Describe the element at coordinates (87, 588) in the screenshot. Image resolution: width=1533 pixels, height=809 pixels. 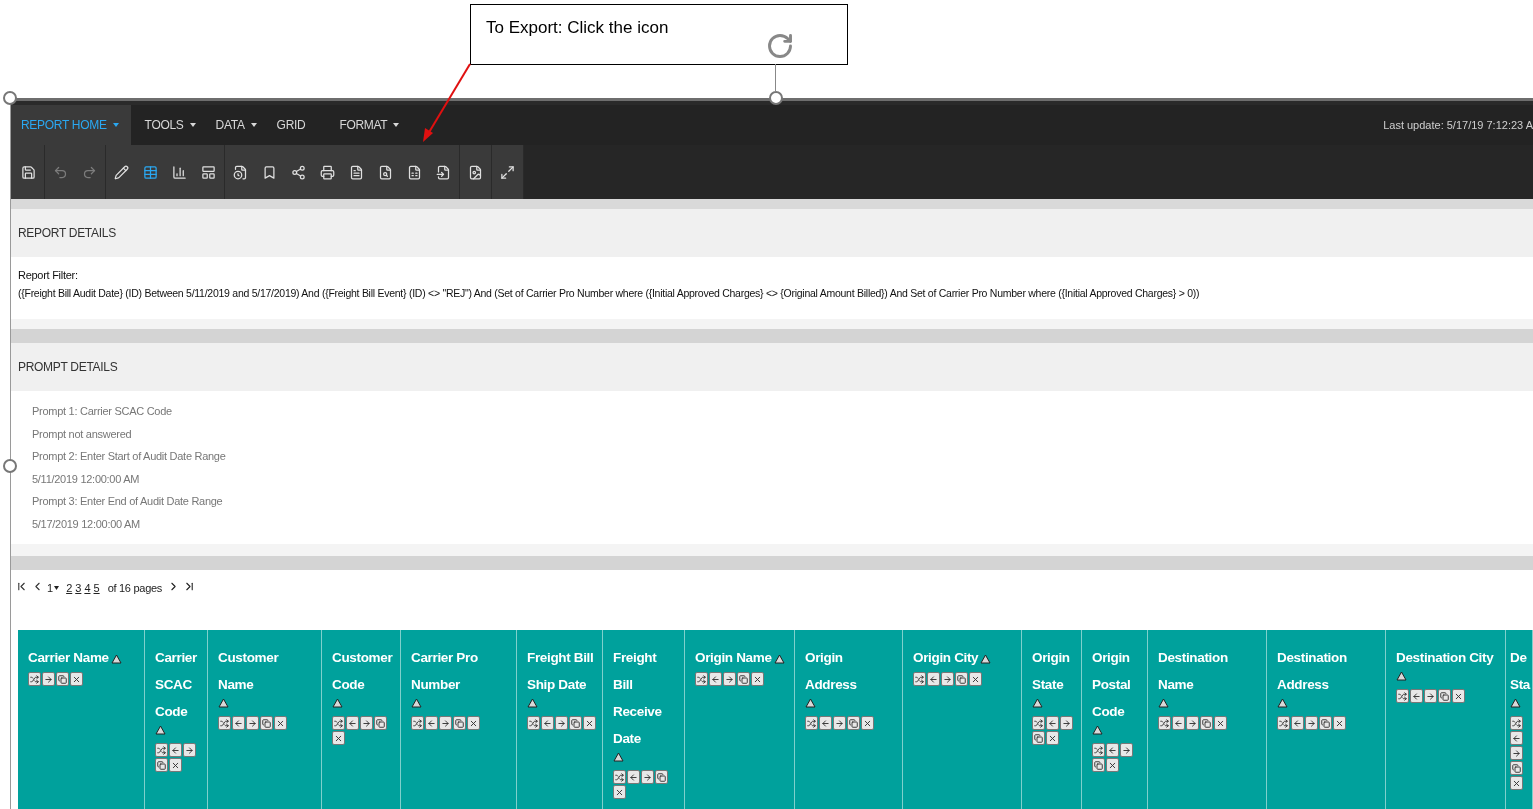
I see `page-link: 4` at that location.